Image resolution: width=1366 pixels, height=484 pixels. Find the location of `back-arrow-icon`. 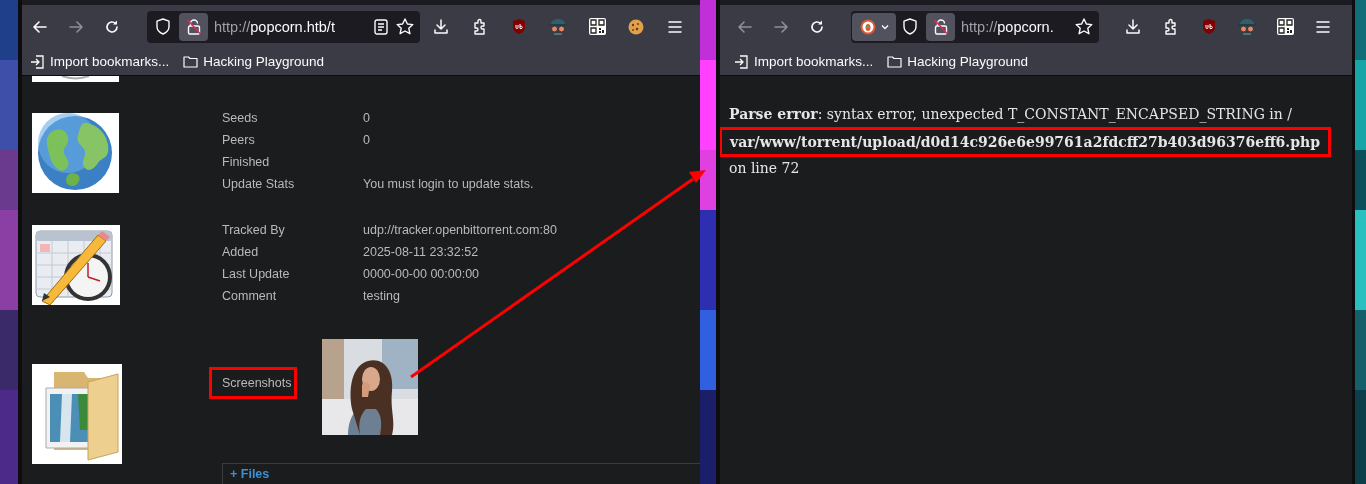

back-arrow-icon is located at coordinates (40, 26).